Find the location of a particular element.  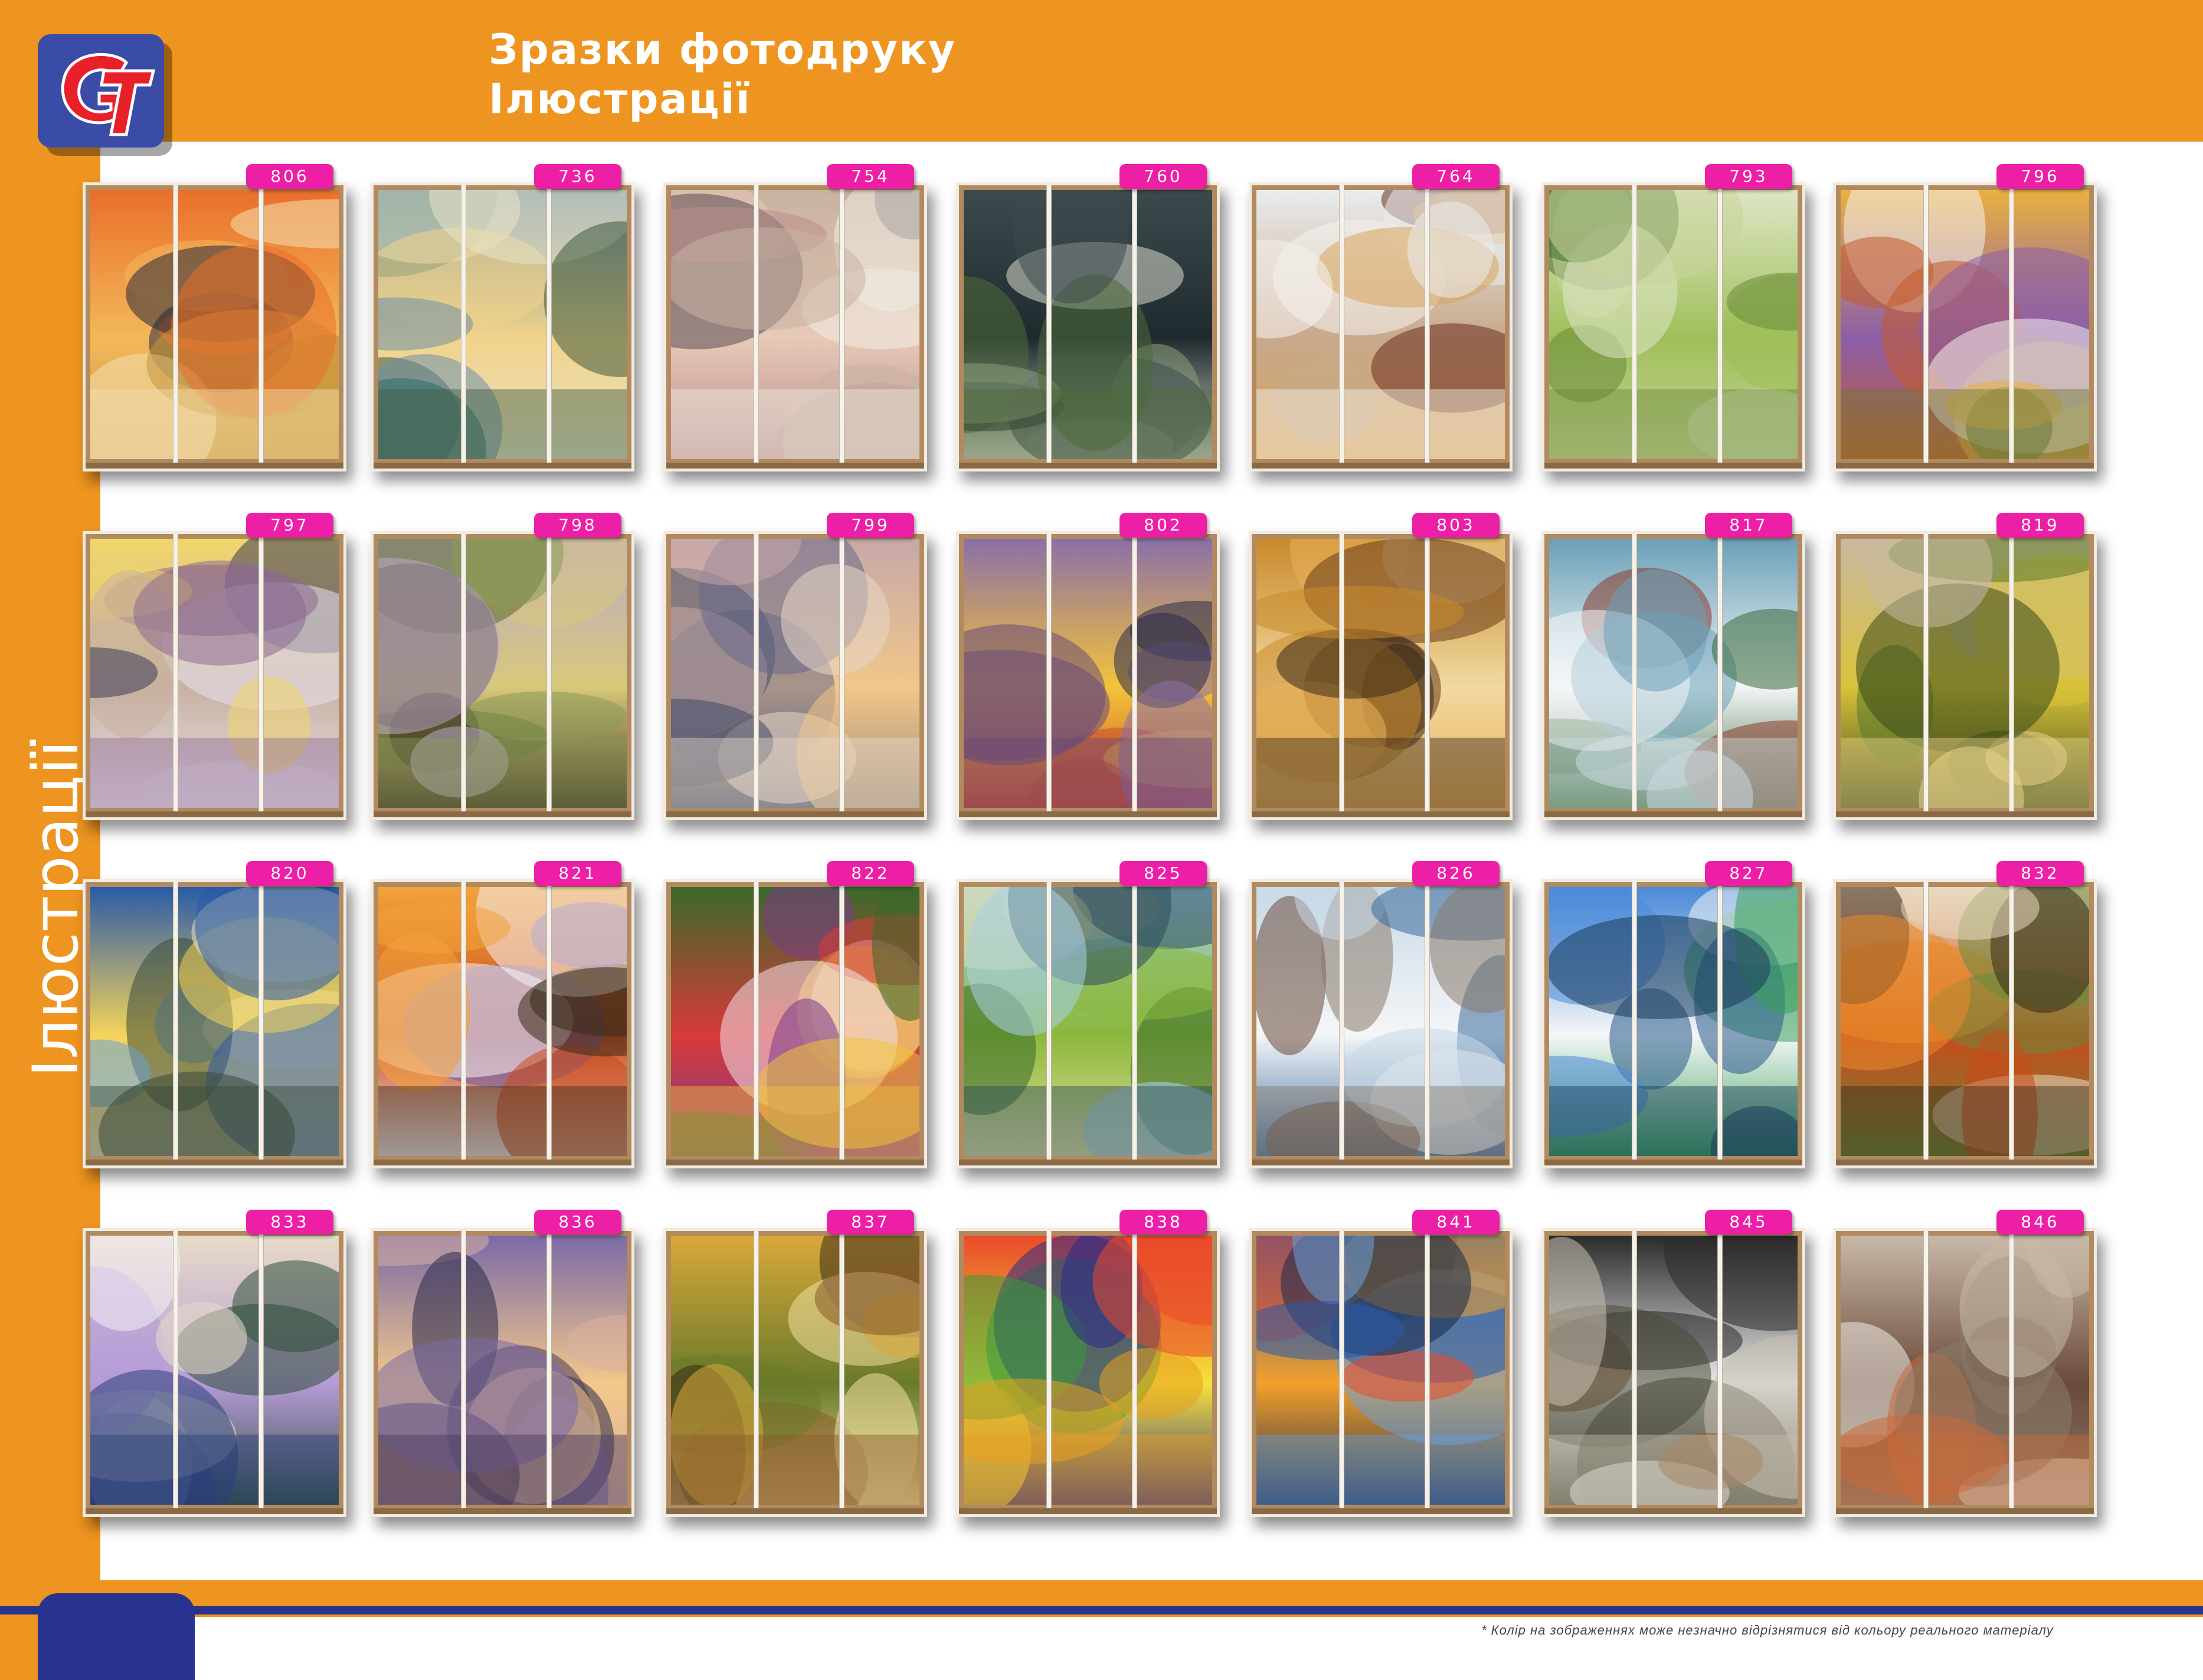

gt-logo-glyph is located at coordinates (101, 91).